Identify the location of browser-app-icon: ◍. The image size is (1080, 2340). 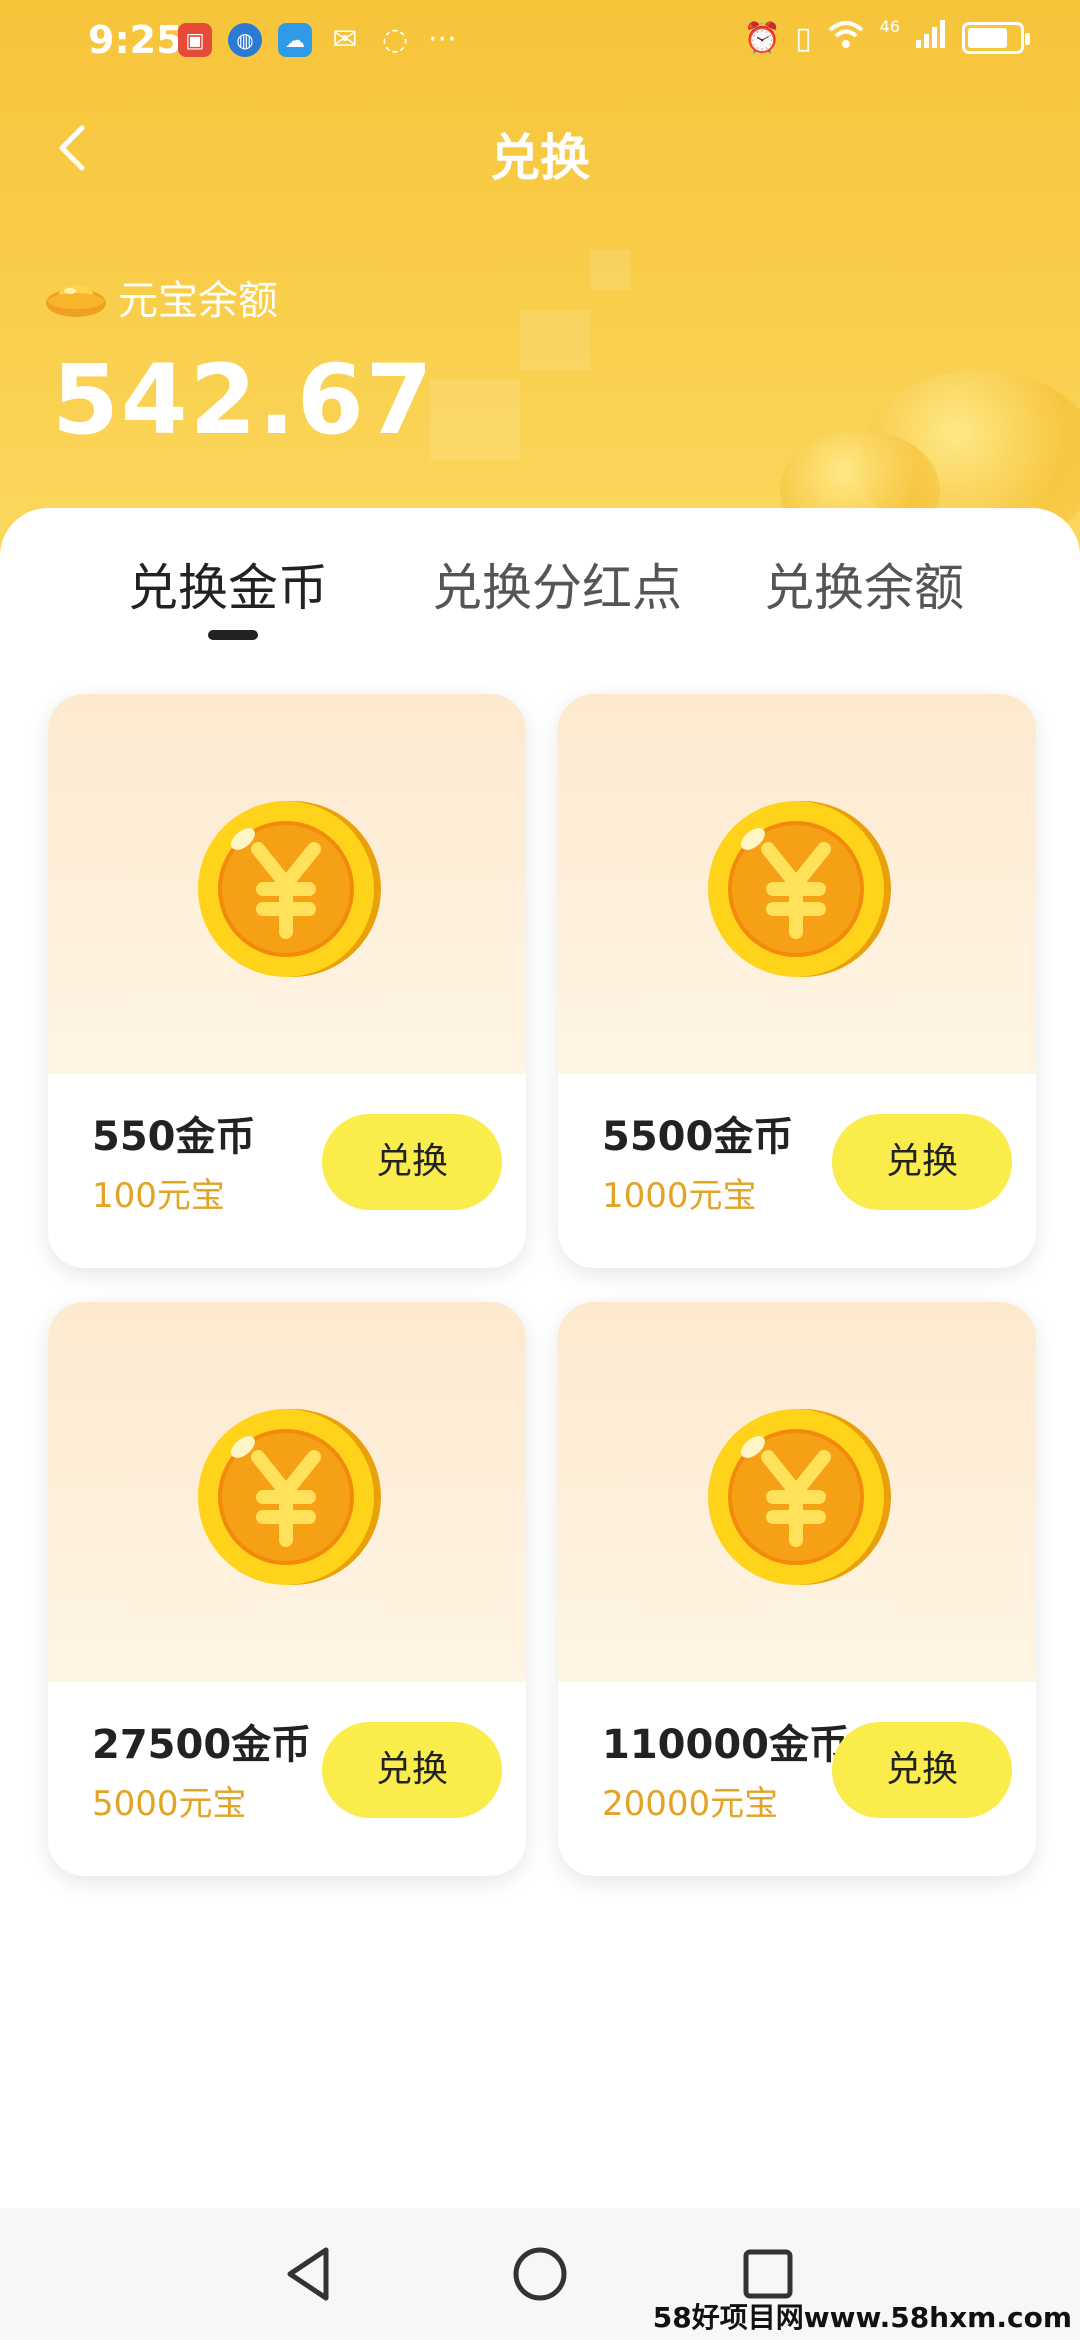
(245, 39).